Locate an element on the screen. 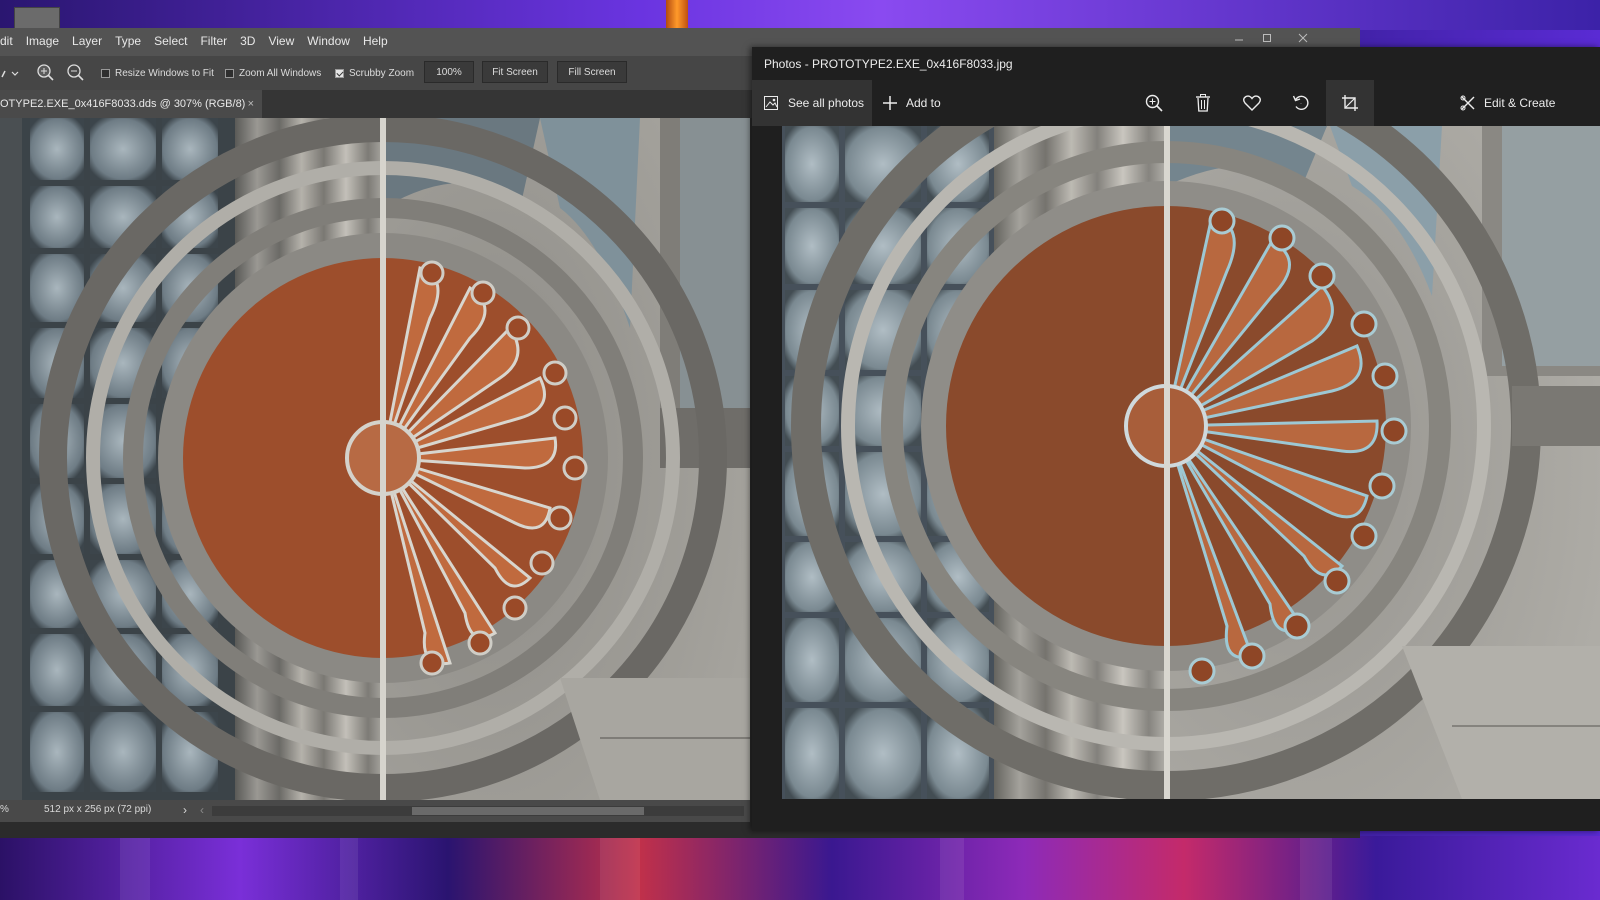  edit-create-button: Edit & Create is located at coordinates (1530, 103).